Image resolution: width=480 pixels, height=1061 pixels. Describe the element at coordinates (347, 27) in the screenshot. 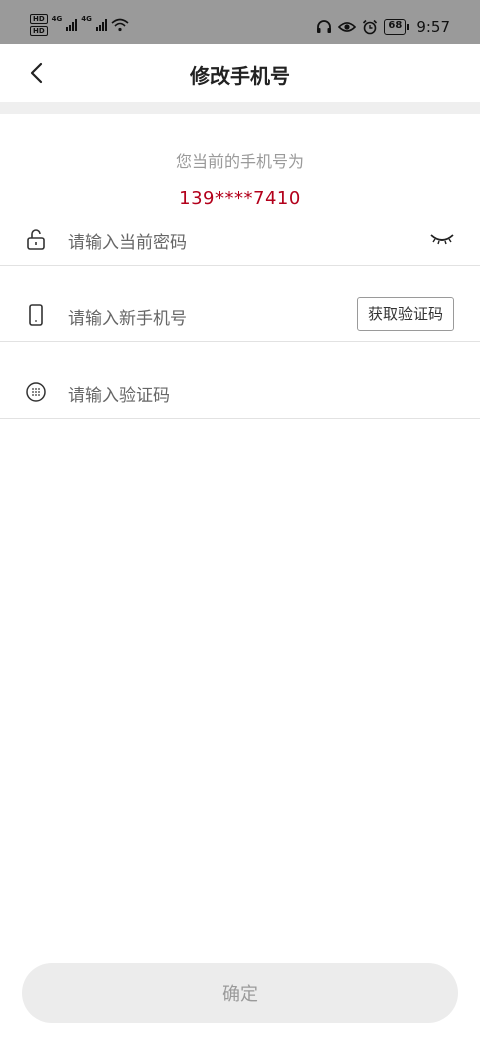

I see `eye-icon` at that location.